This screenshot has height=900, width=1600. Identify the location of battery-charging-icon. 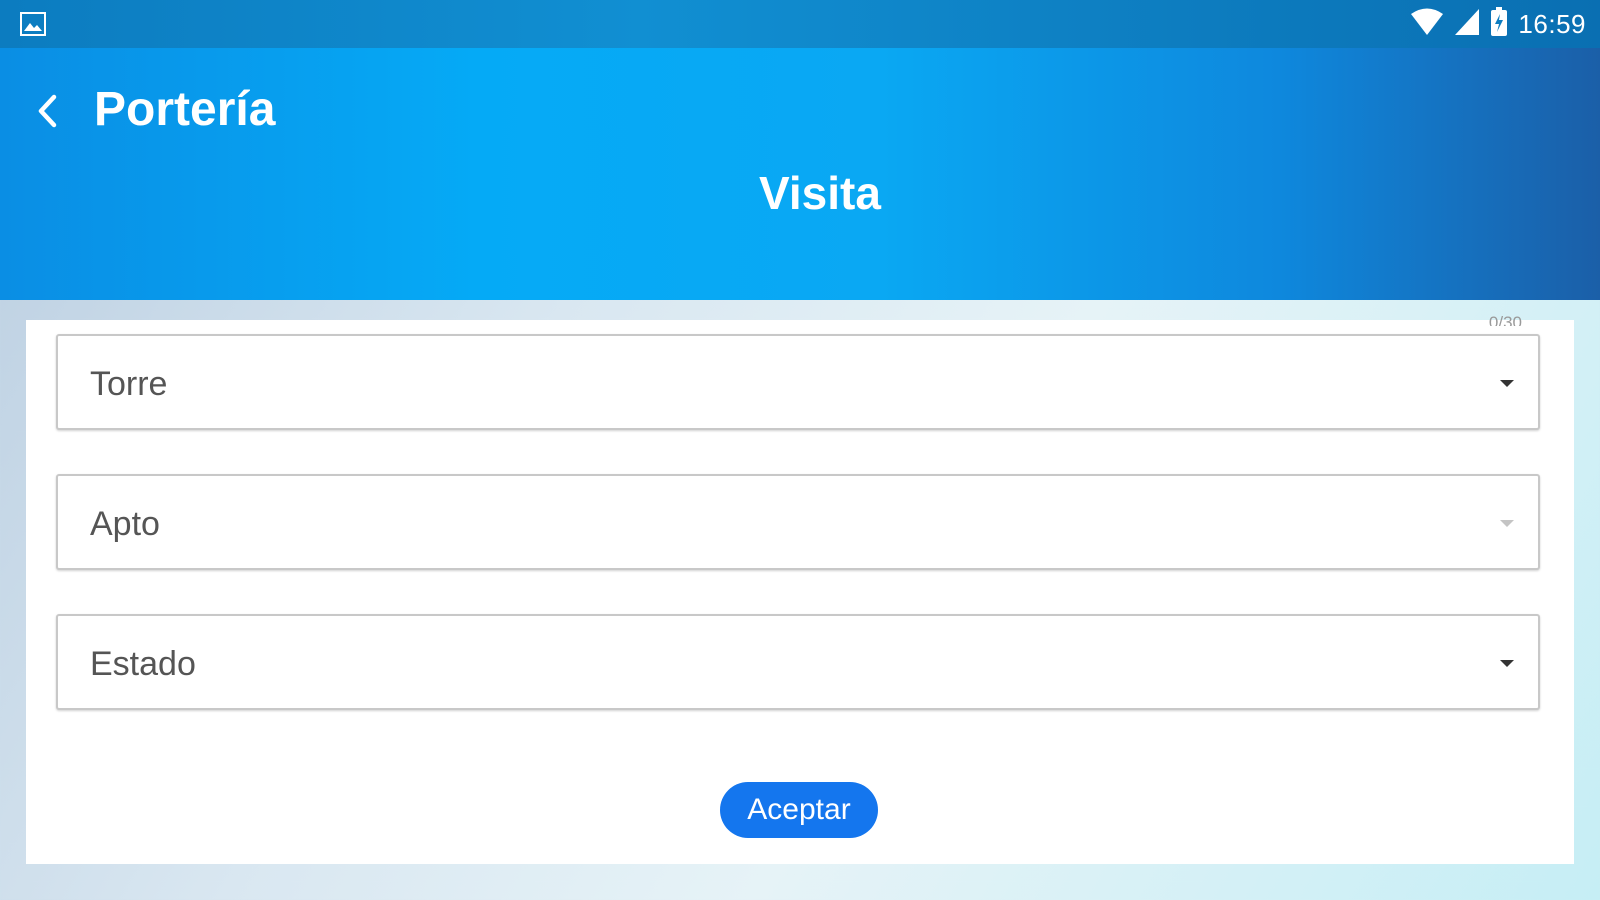
(1499, 24).